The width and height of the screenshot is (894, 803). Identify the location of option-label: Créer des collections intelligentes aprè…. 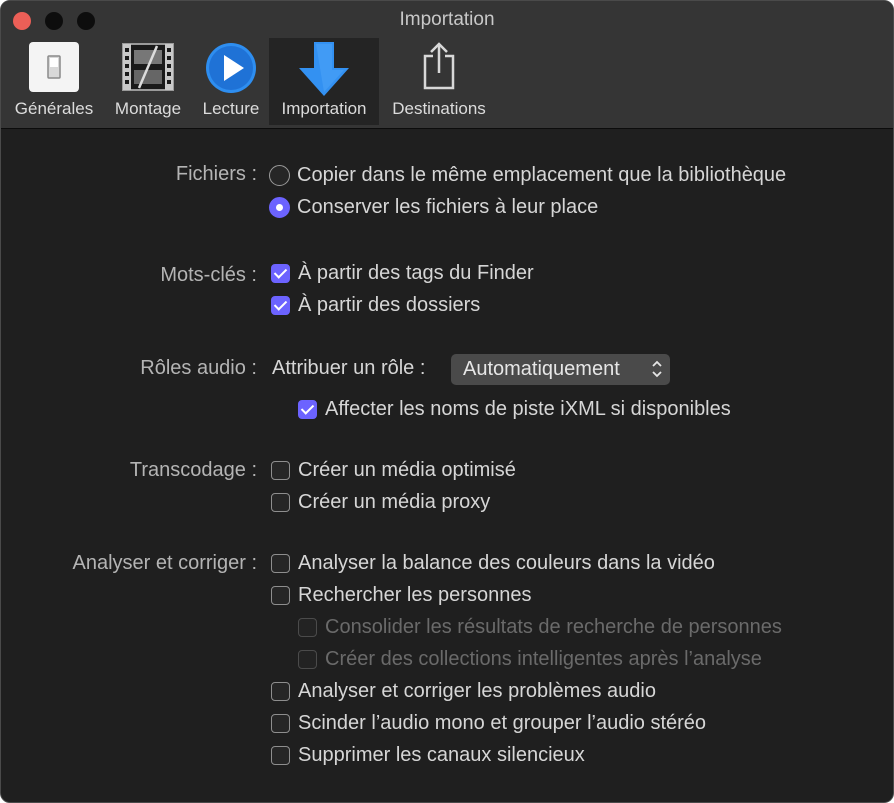
(543, 659).